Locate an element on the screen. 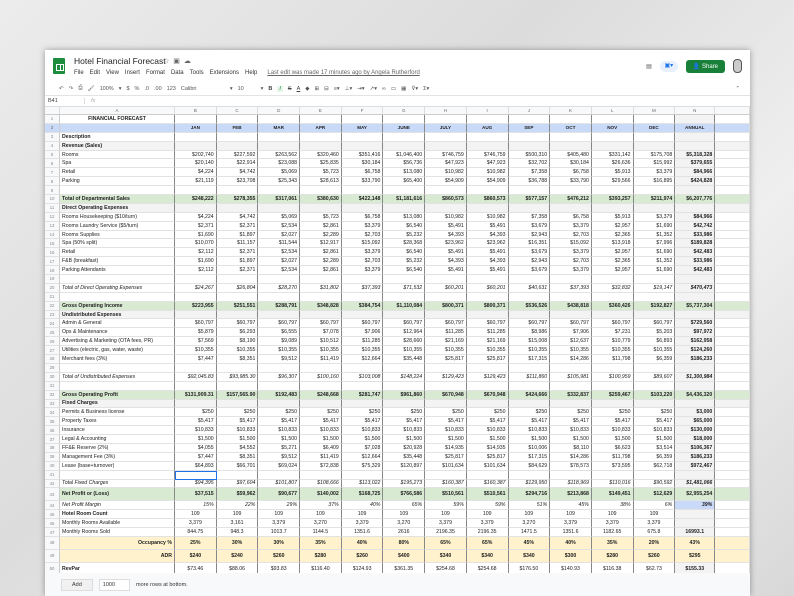 The height and width of the screenshot is (596, 794). value-cell: $5,491 is located at coordinates (446, 271).